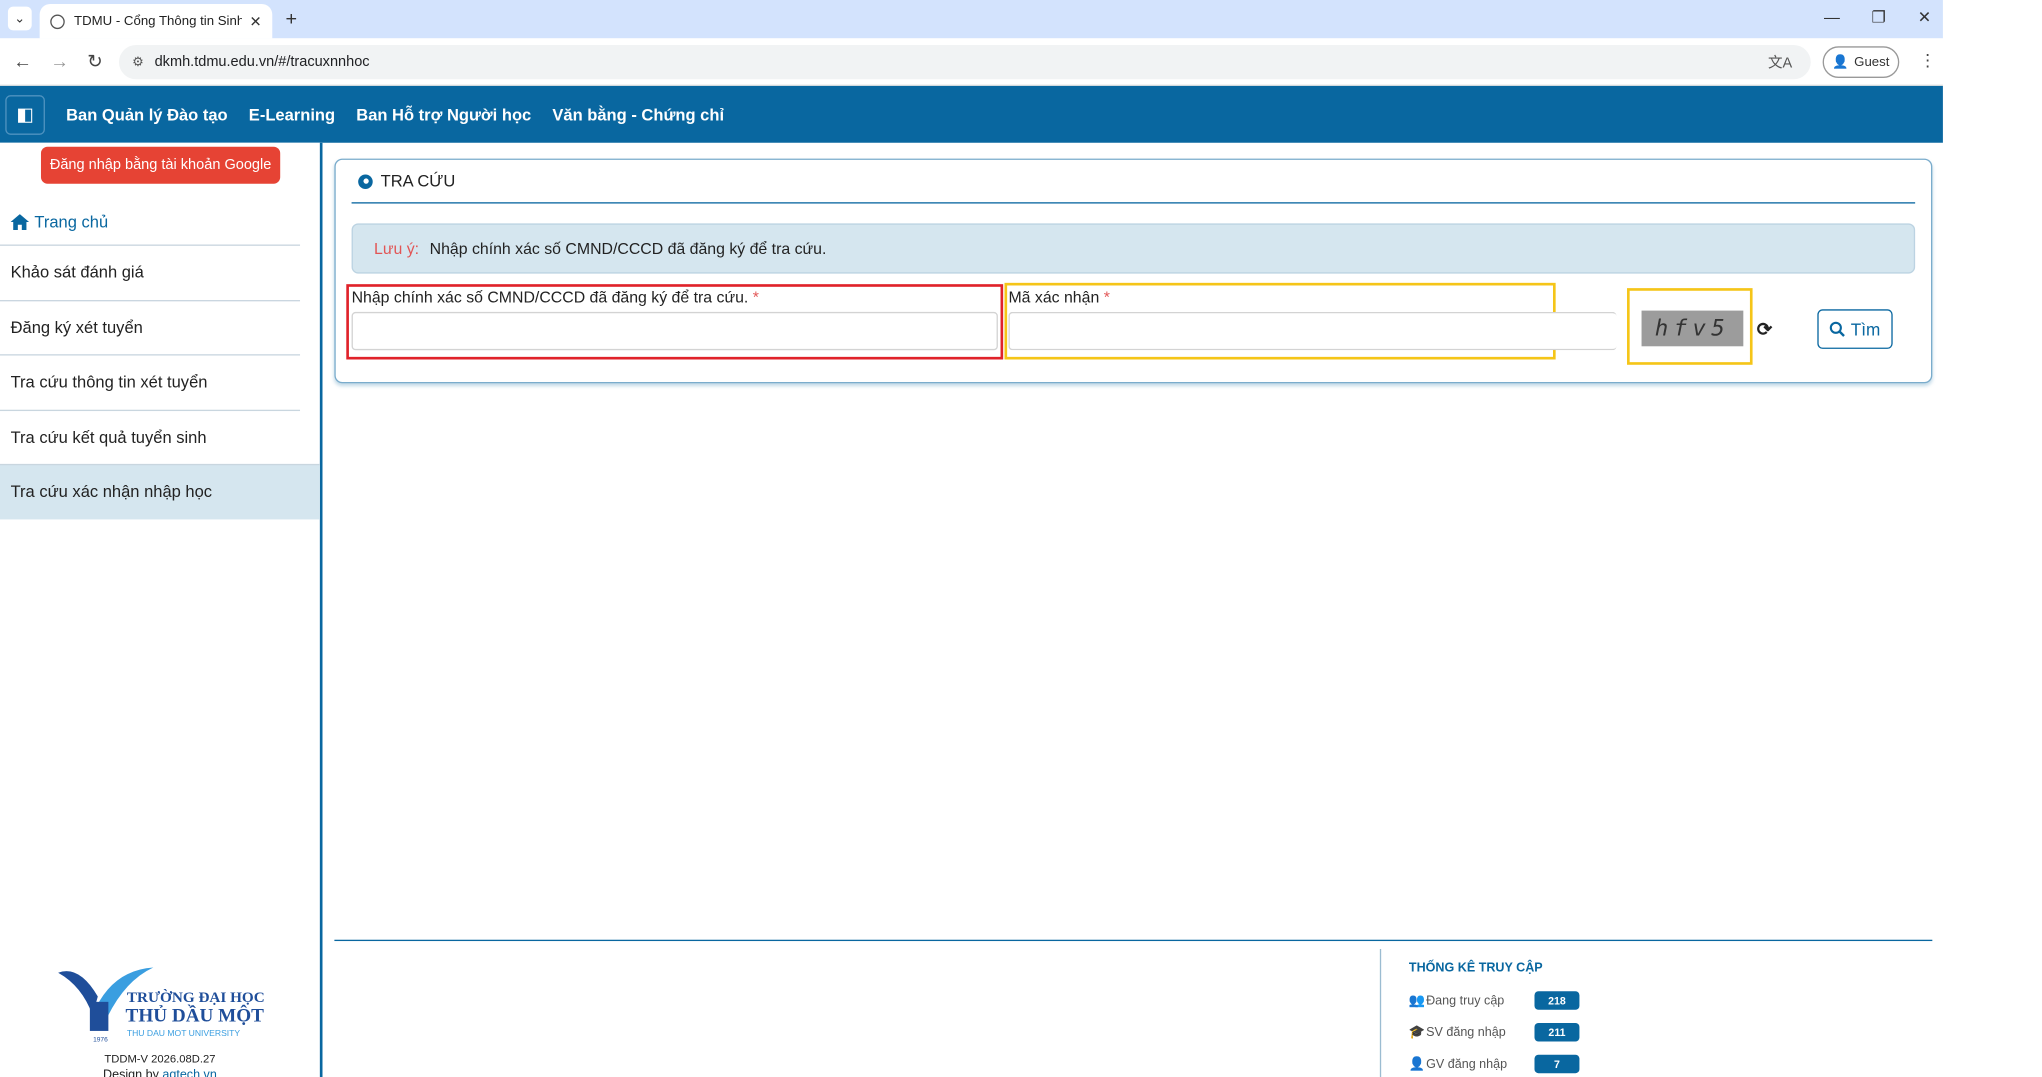 This screenshot has width=2042, height=1077. What do you see at coordinates (71, 222) in the screenshot?
I see `sidebar-home-label: Trang chủ` at bounding box center [71, 222].